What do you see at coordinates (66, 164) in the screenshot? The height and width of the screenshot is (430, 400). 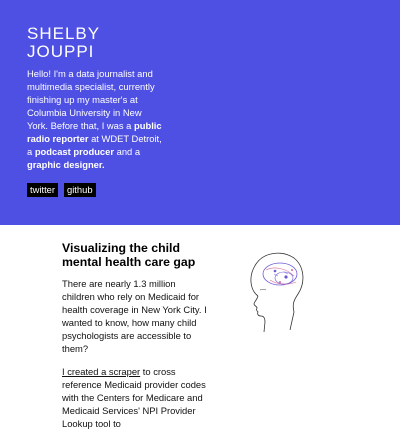 I see `bio-role-design: graphic designer.` at bounding box center [66, 164].